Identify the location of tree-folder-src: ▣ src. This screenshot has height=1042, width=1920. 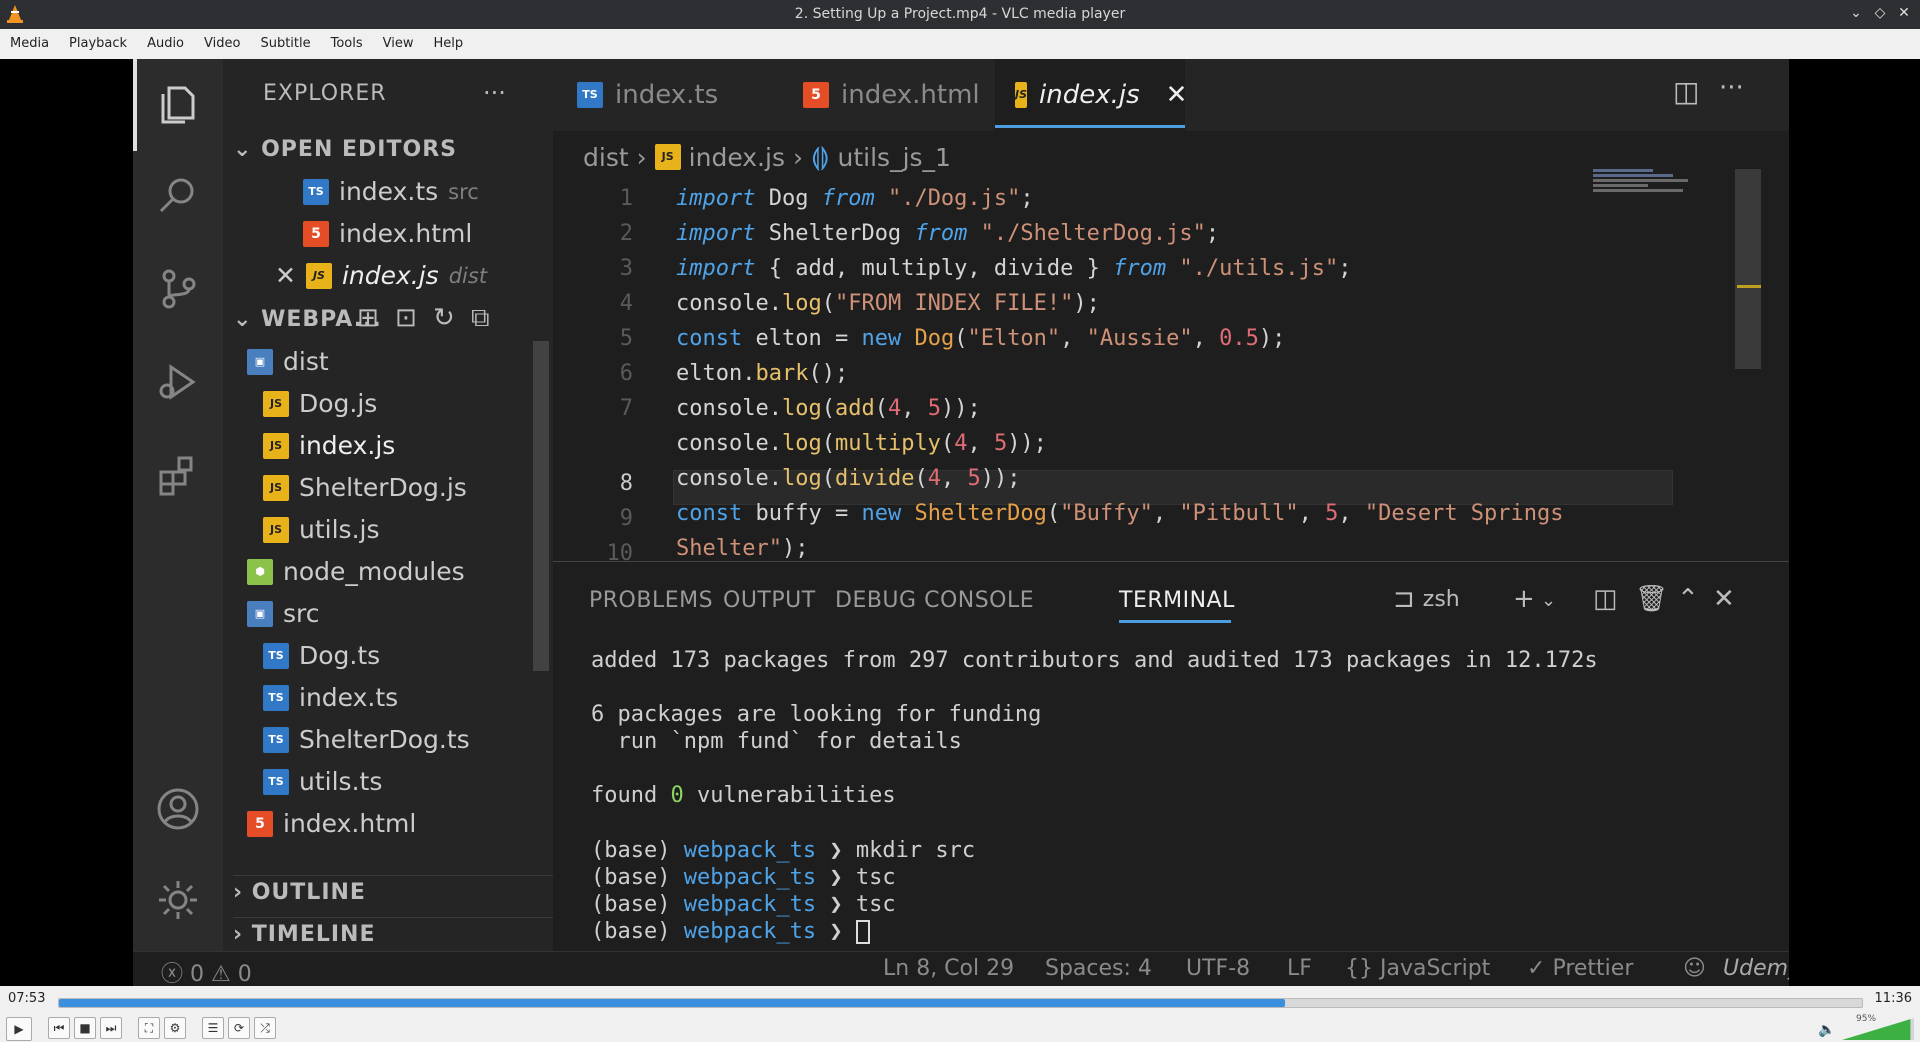
(283, 613).